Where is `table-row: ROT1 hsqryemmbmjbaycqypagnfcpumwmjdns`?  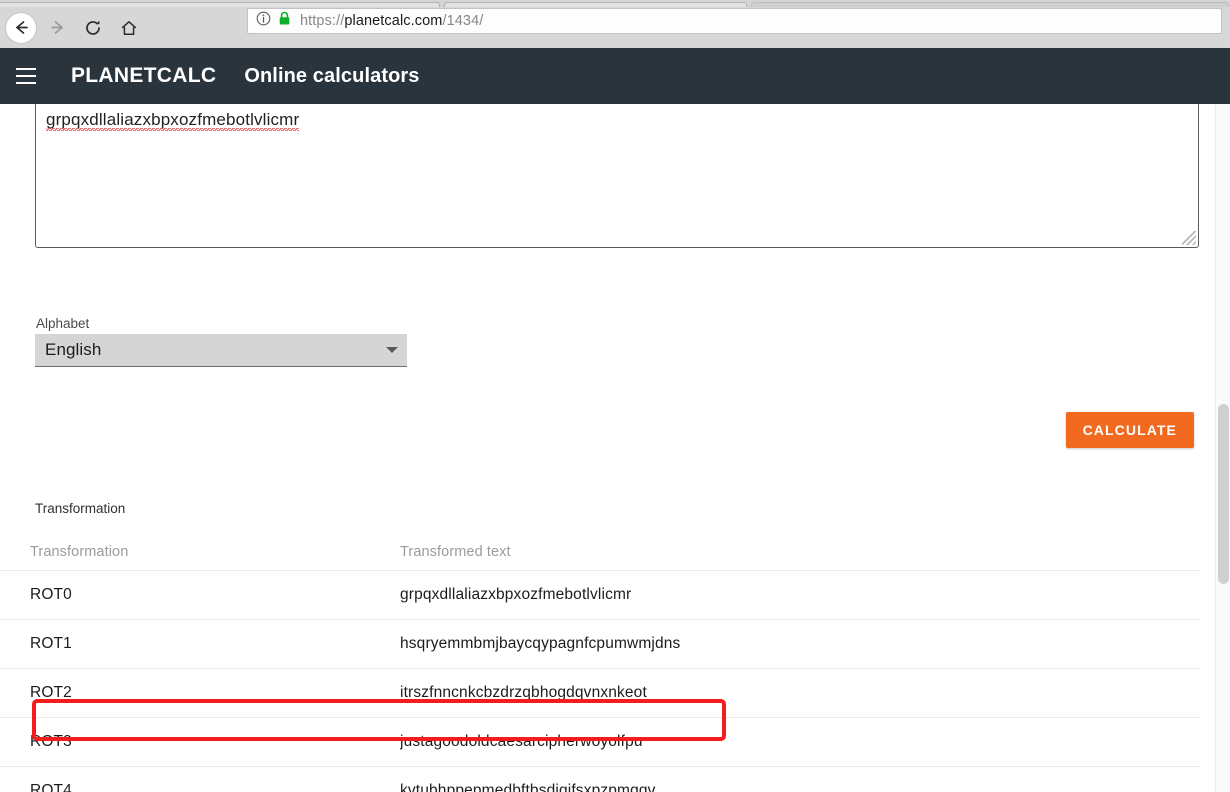
table-row: ROT1 hsqryemmbmjbaycqypagnfcpumwmjdns is located at coordinates (600, 644).